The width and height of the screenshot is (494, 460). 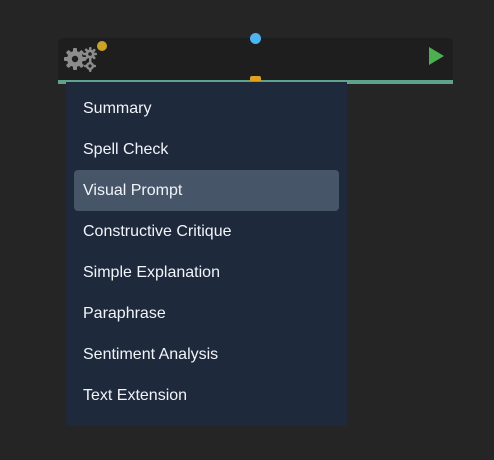 What do you see at coordinates (206, 190) in the screenshot?
I see `menu-item-visual-prompt: Visual Prompt` at bounding box center [206, 190].